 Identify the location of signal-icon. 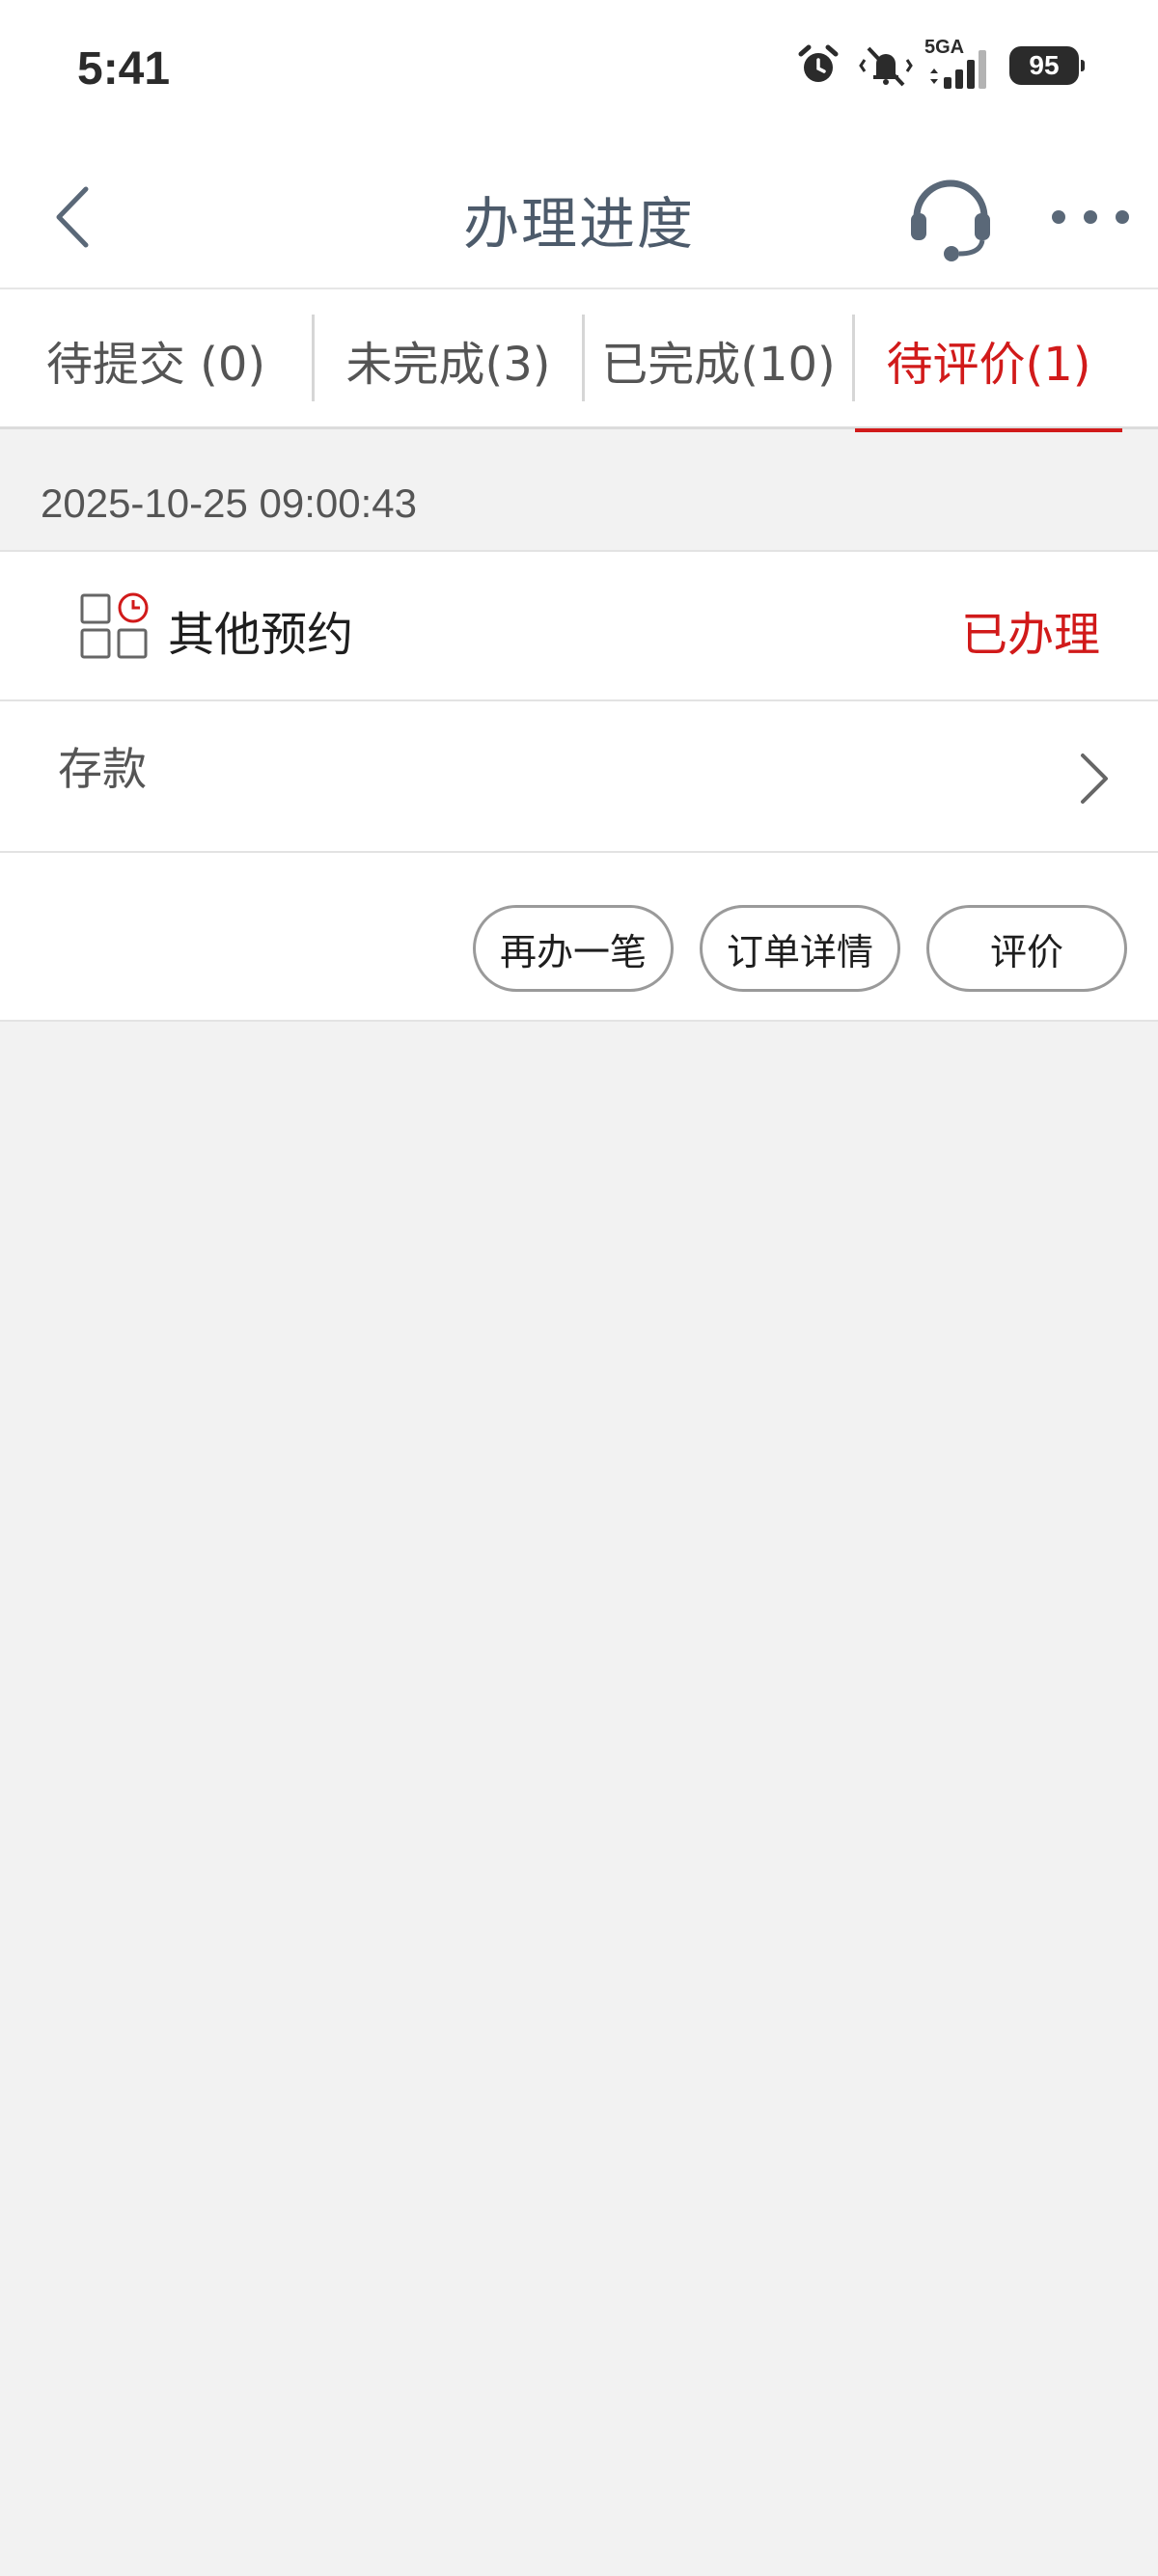
(958, 69).